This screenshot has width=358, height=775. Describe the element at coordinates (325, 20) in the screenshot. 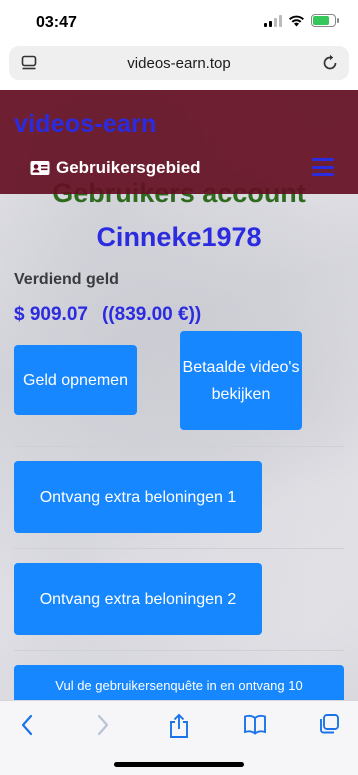

I see `battery-icon` at that location.